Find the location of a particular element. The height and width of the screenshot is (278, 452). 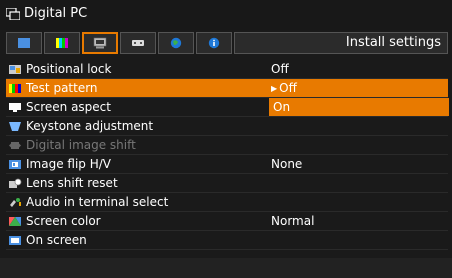

system-icon is located at coordinates (138, 43).